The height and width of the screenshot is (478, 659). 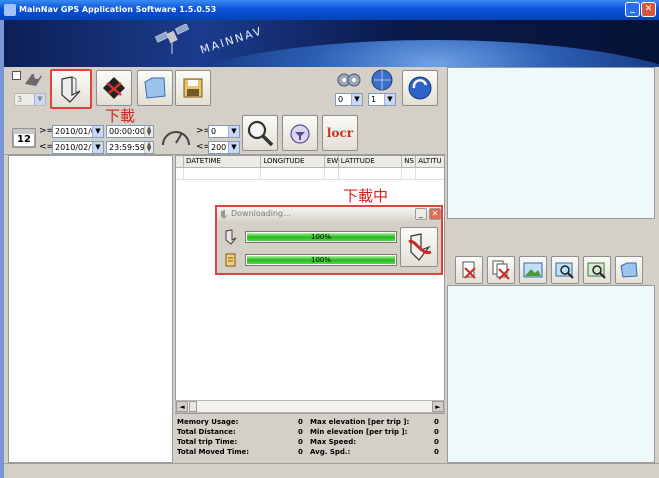 What do you see at coordinates (24, 139) in the screenshot?
I see `calendar-day: 12` at bounding box center [24, 139].